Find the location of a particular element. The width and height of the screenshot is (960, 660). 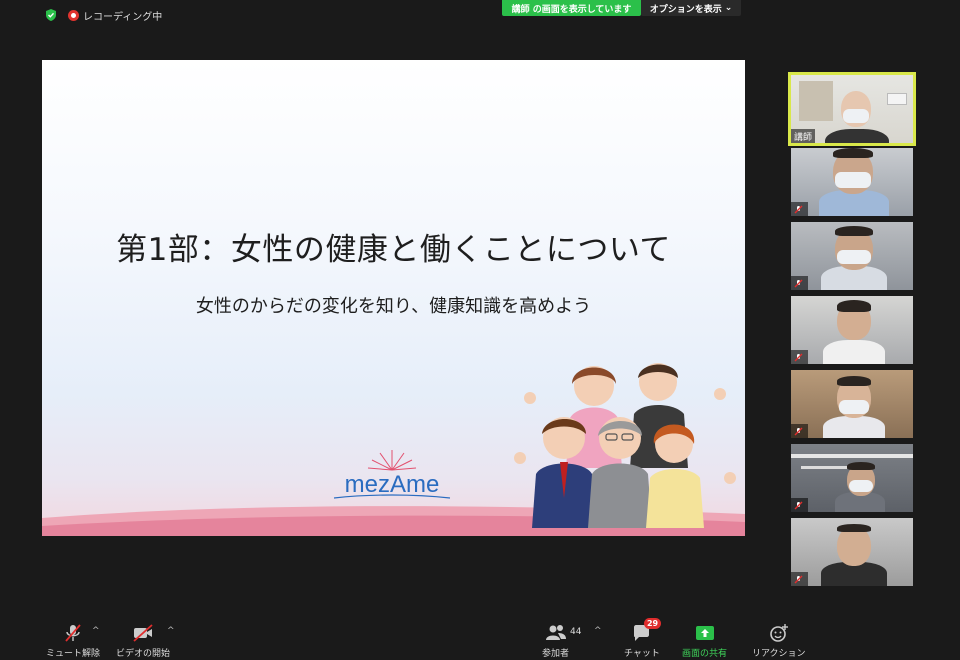

recording-indicator: レコーディング中 is located at coordinates (115, 15).